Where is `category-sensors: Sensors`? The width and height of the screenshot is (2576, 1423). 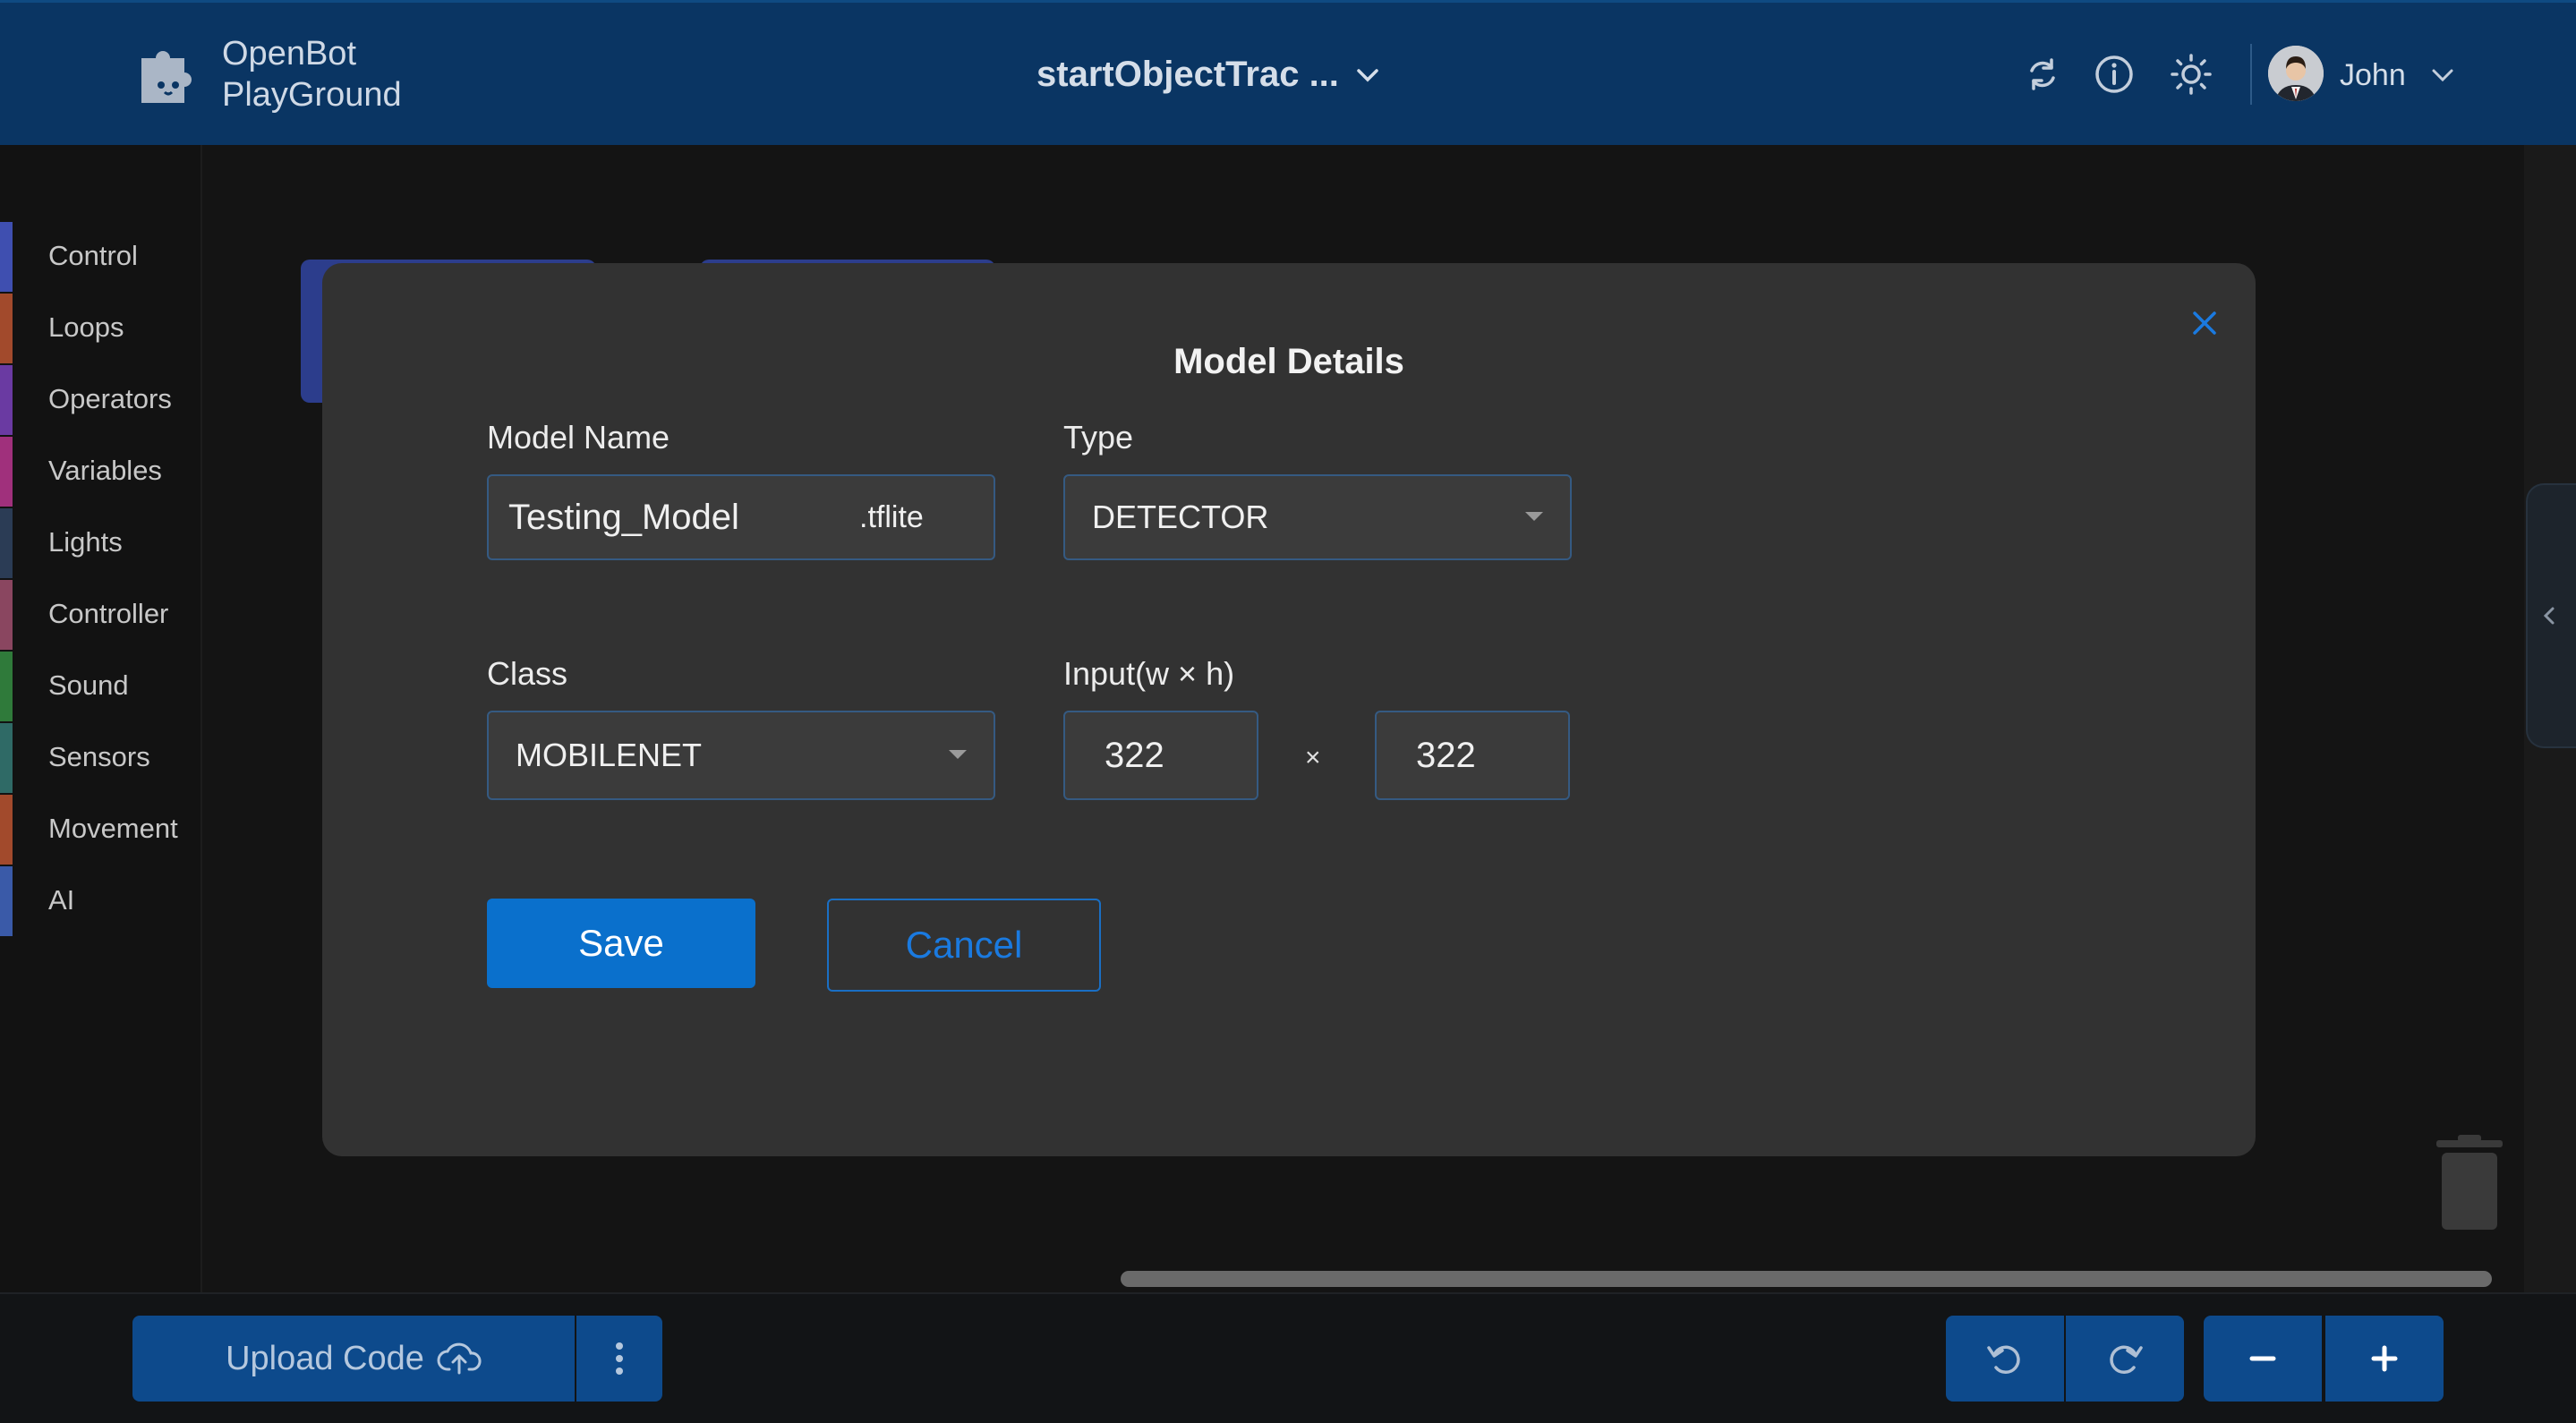 category-sensors: Sensors is located at coordinates (100, 758).